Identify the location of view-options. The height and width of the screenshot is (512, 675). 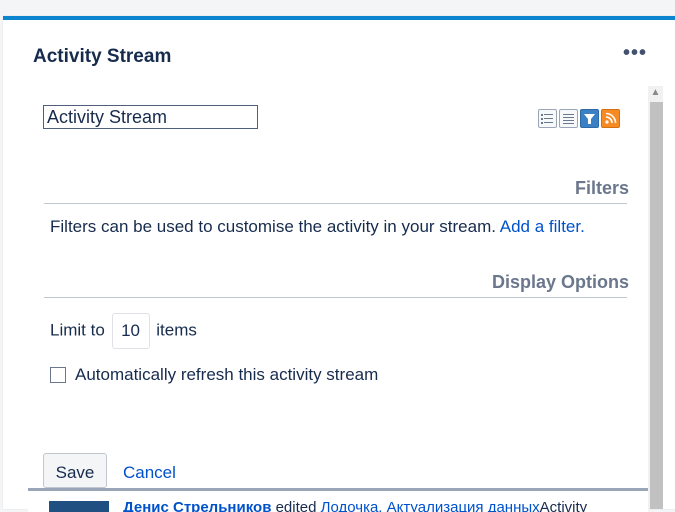
(580, 120).